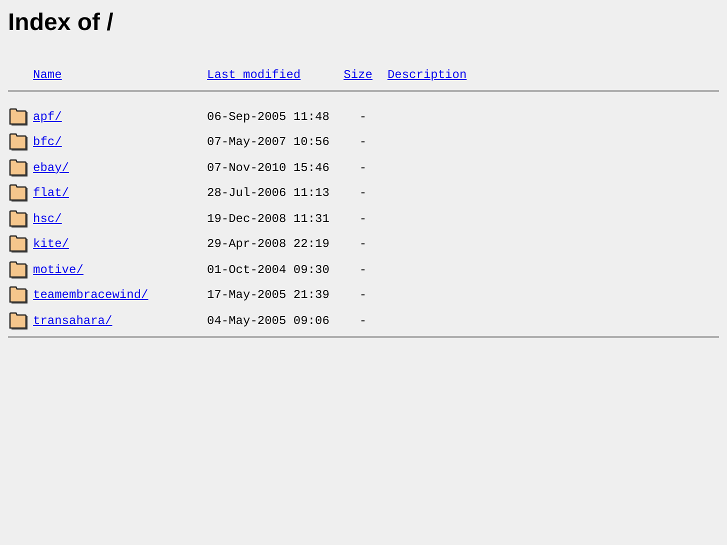  Describe the element at coordinates (47, 219) in the screenshot. I see `directory-link: hsc/` at that location.